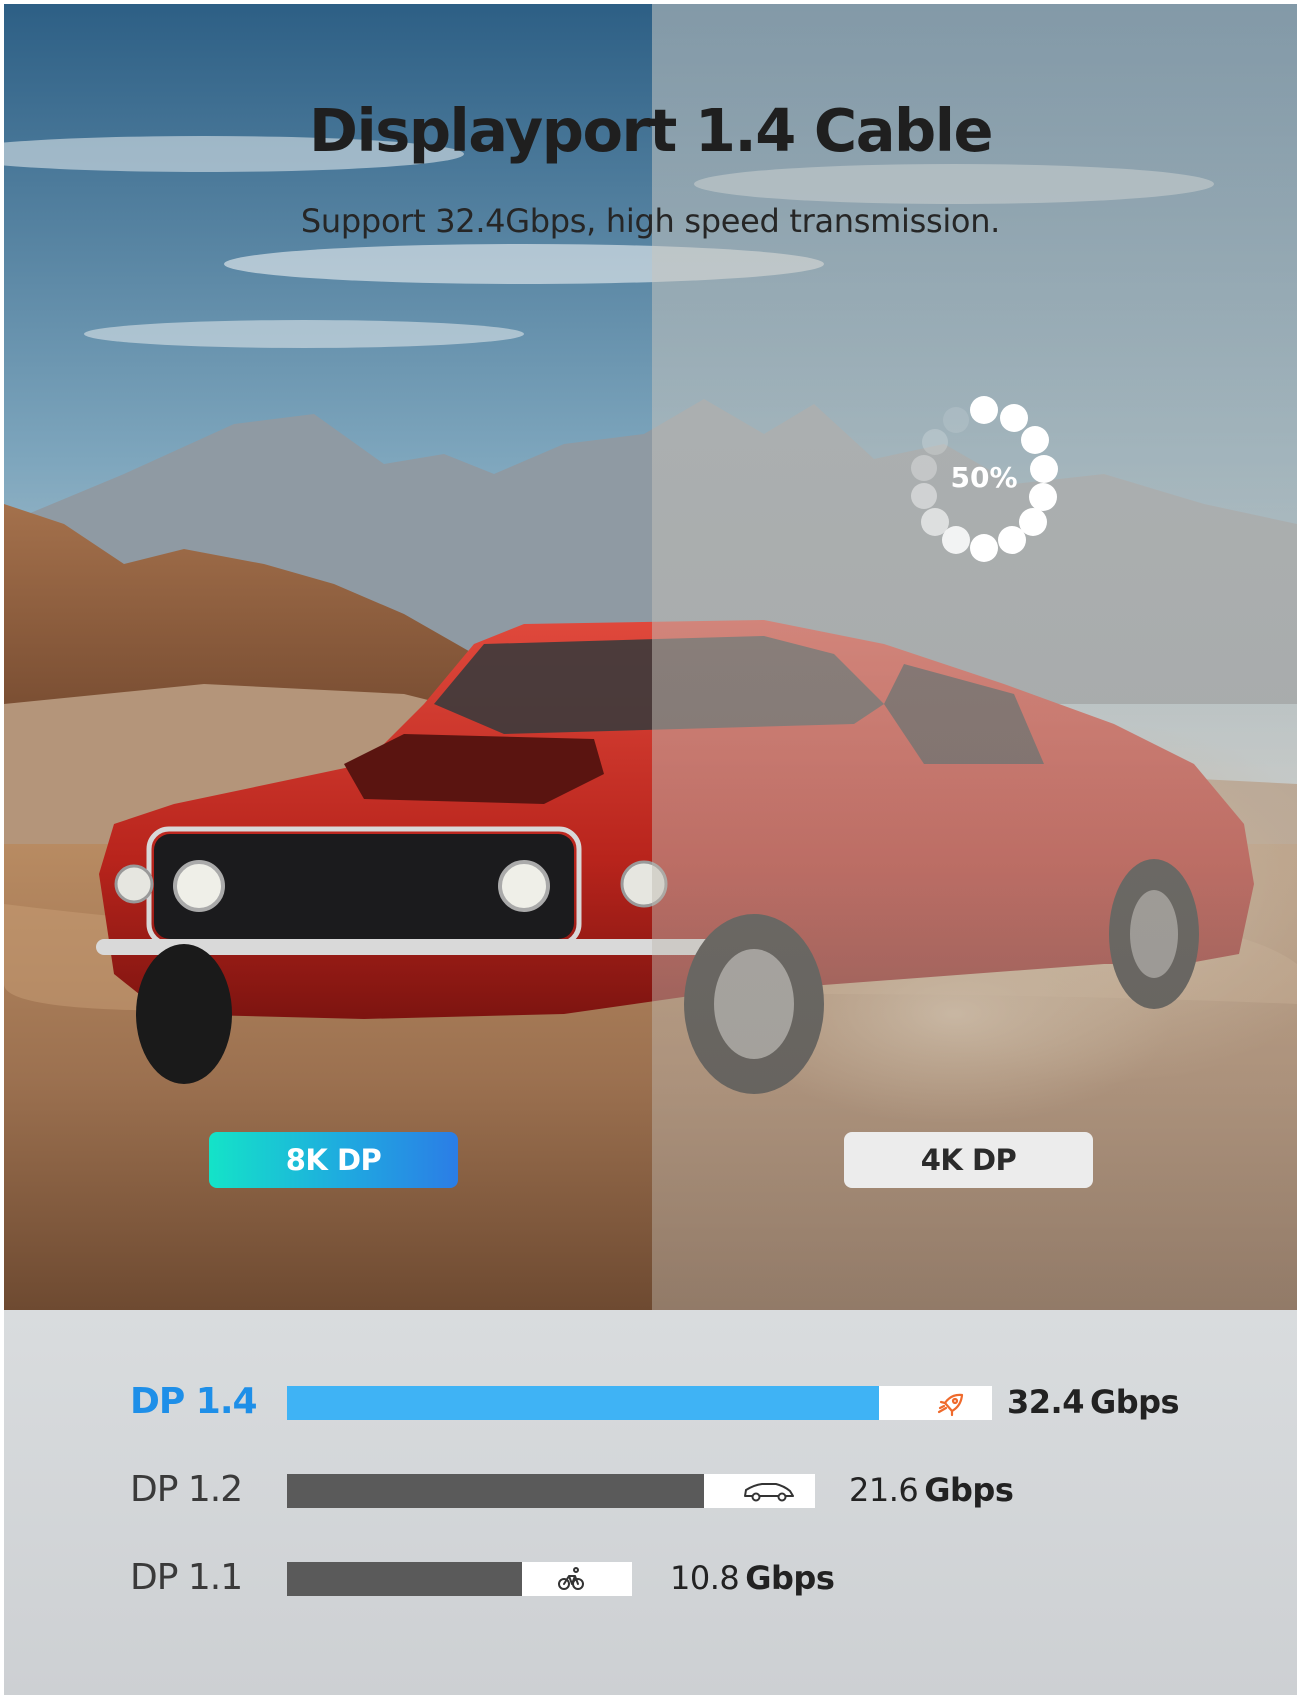 The image size is (1301, 1699). What do you see at coordinates (968, 1160) in the screenshot?
I see `badge-4k-dp: 4K DP` at bounding box center [968, 1160].